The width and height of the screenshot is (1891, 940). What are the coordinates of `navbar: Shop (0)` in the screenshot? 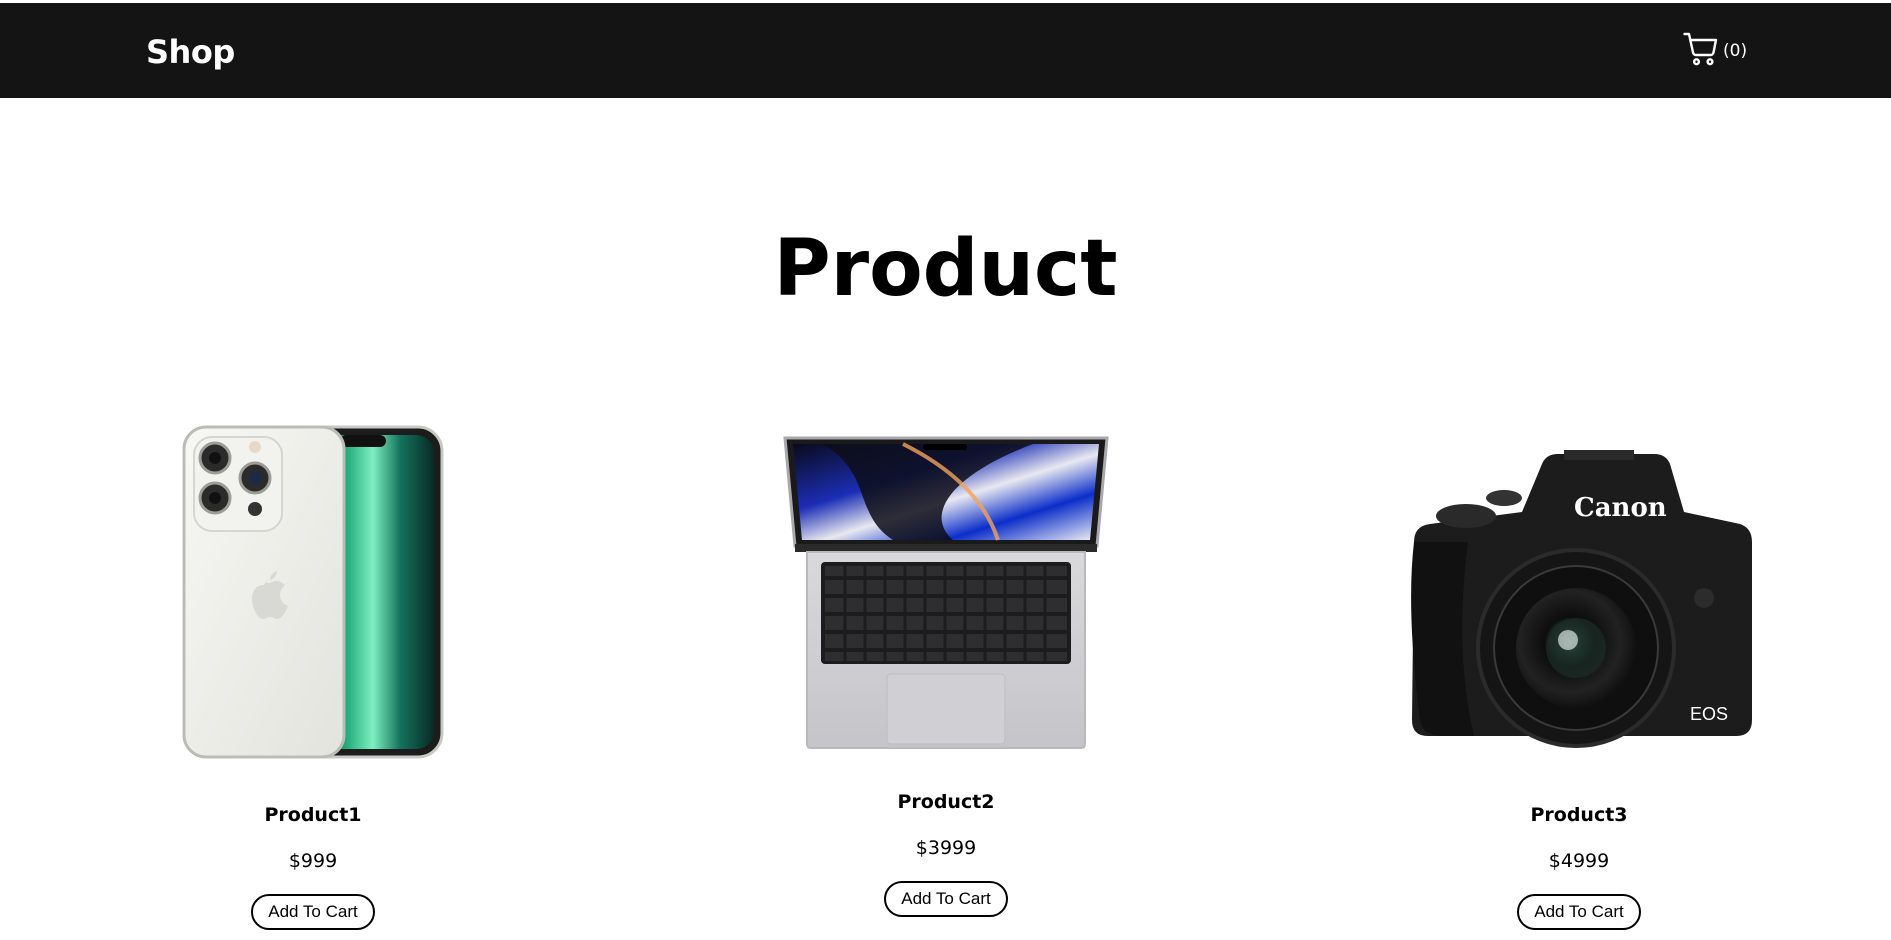 It's located at (945, 50).